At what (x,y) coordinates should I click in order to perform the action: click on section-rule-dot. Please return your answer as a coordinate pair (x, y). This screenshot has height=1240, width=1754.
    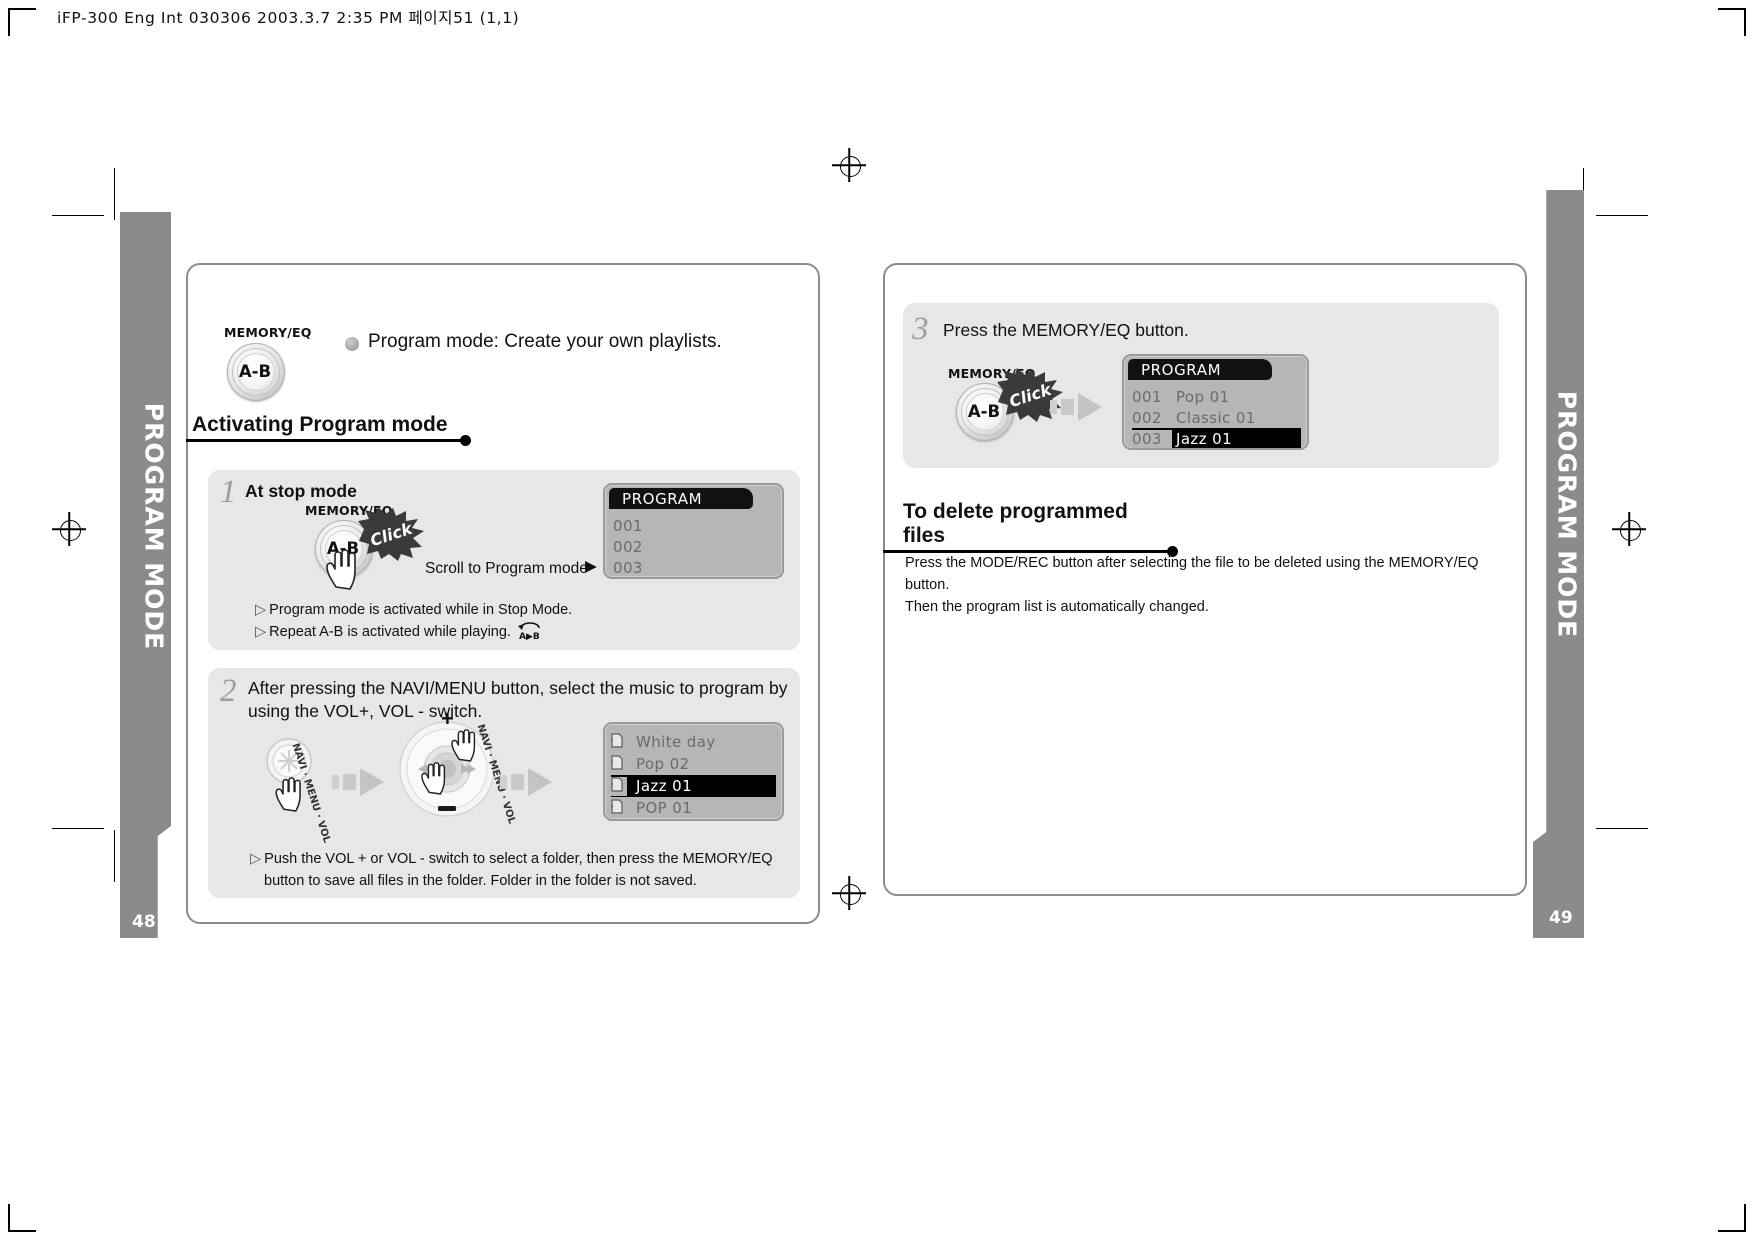
    Looking at the image, I should click on (465, 440).